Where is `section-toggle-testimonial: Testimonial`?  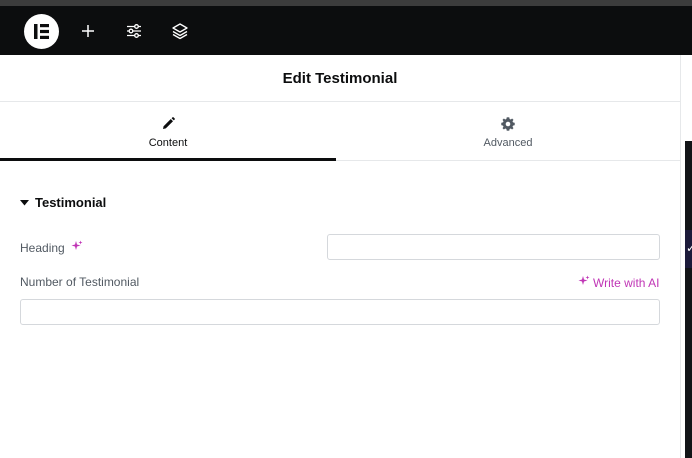 section-toggle-testimonial: Testimonial is located at coordinates (63, 202).